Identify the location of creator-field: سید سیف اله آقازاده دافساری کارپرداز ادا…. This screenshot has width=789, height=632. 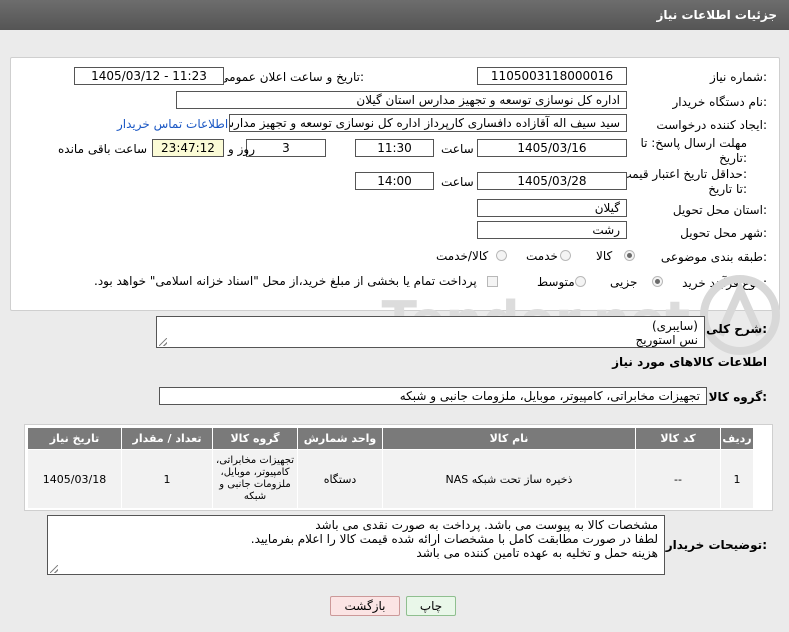
(428, 123).